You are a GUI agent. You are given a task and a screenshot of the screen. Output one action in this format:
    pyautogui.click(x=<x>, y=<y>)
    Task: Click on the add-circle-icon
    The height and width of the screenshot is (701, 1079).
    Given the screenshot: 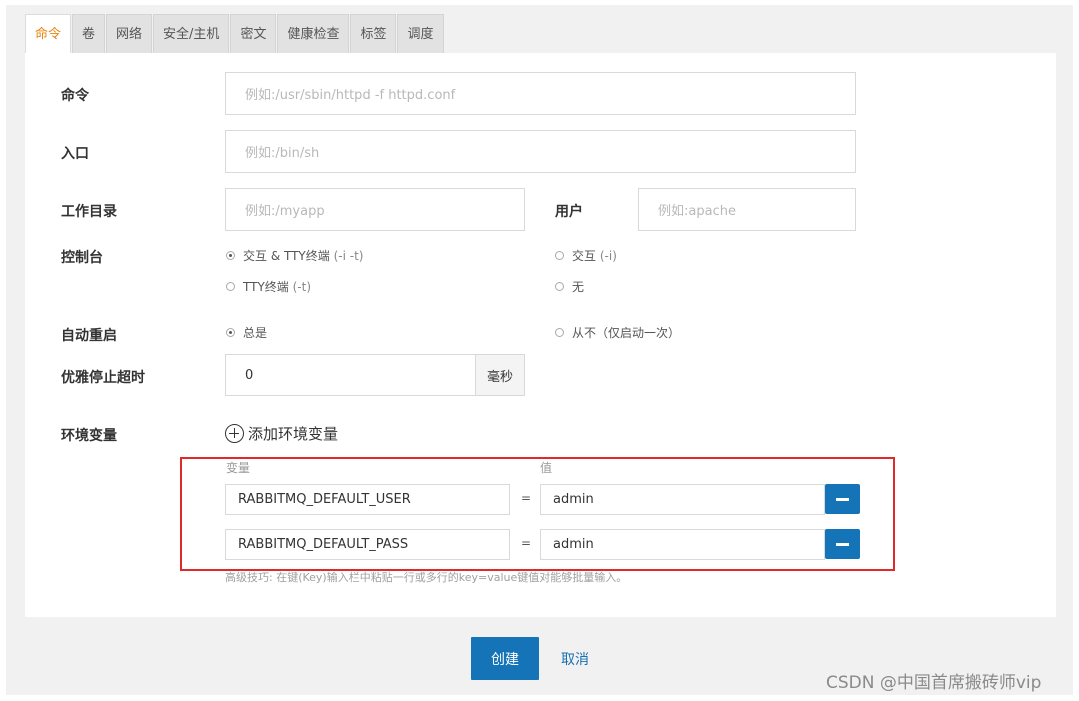 What is the action you would take?
    pyautogui.click(x=234, y=433)
    